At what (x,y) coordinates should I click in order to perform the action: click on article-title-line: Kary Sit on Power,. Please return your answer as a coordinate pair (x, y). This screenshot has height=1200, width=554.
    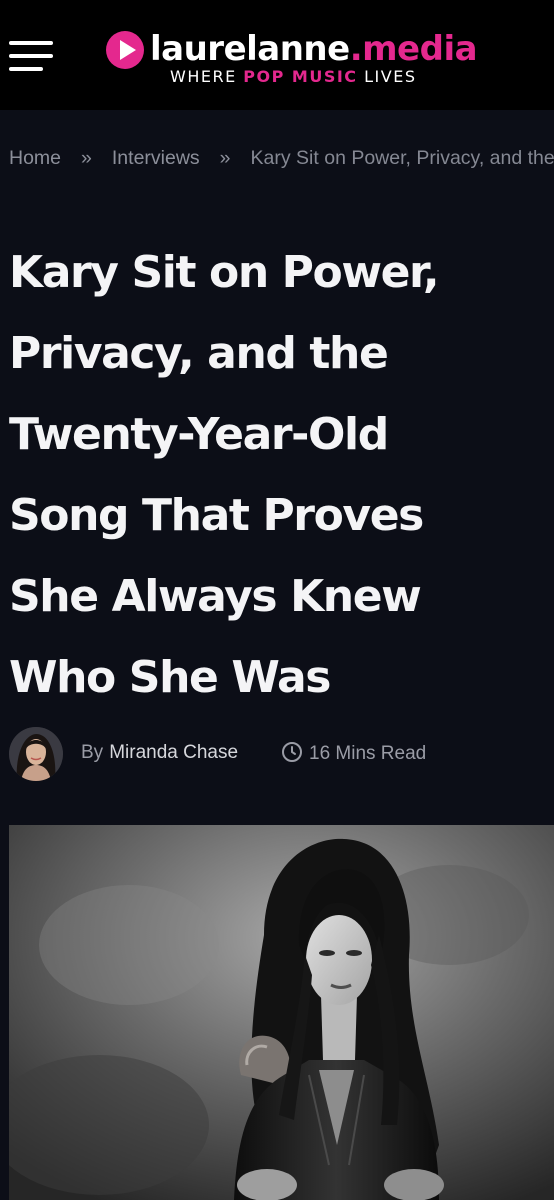
    Looking at the image, I should click on (224, 272).